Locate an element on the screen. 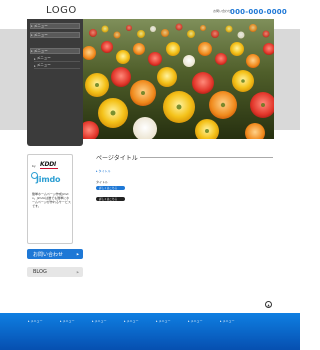  kddi-logo: KDDI is located at coordinates (48, 164).